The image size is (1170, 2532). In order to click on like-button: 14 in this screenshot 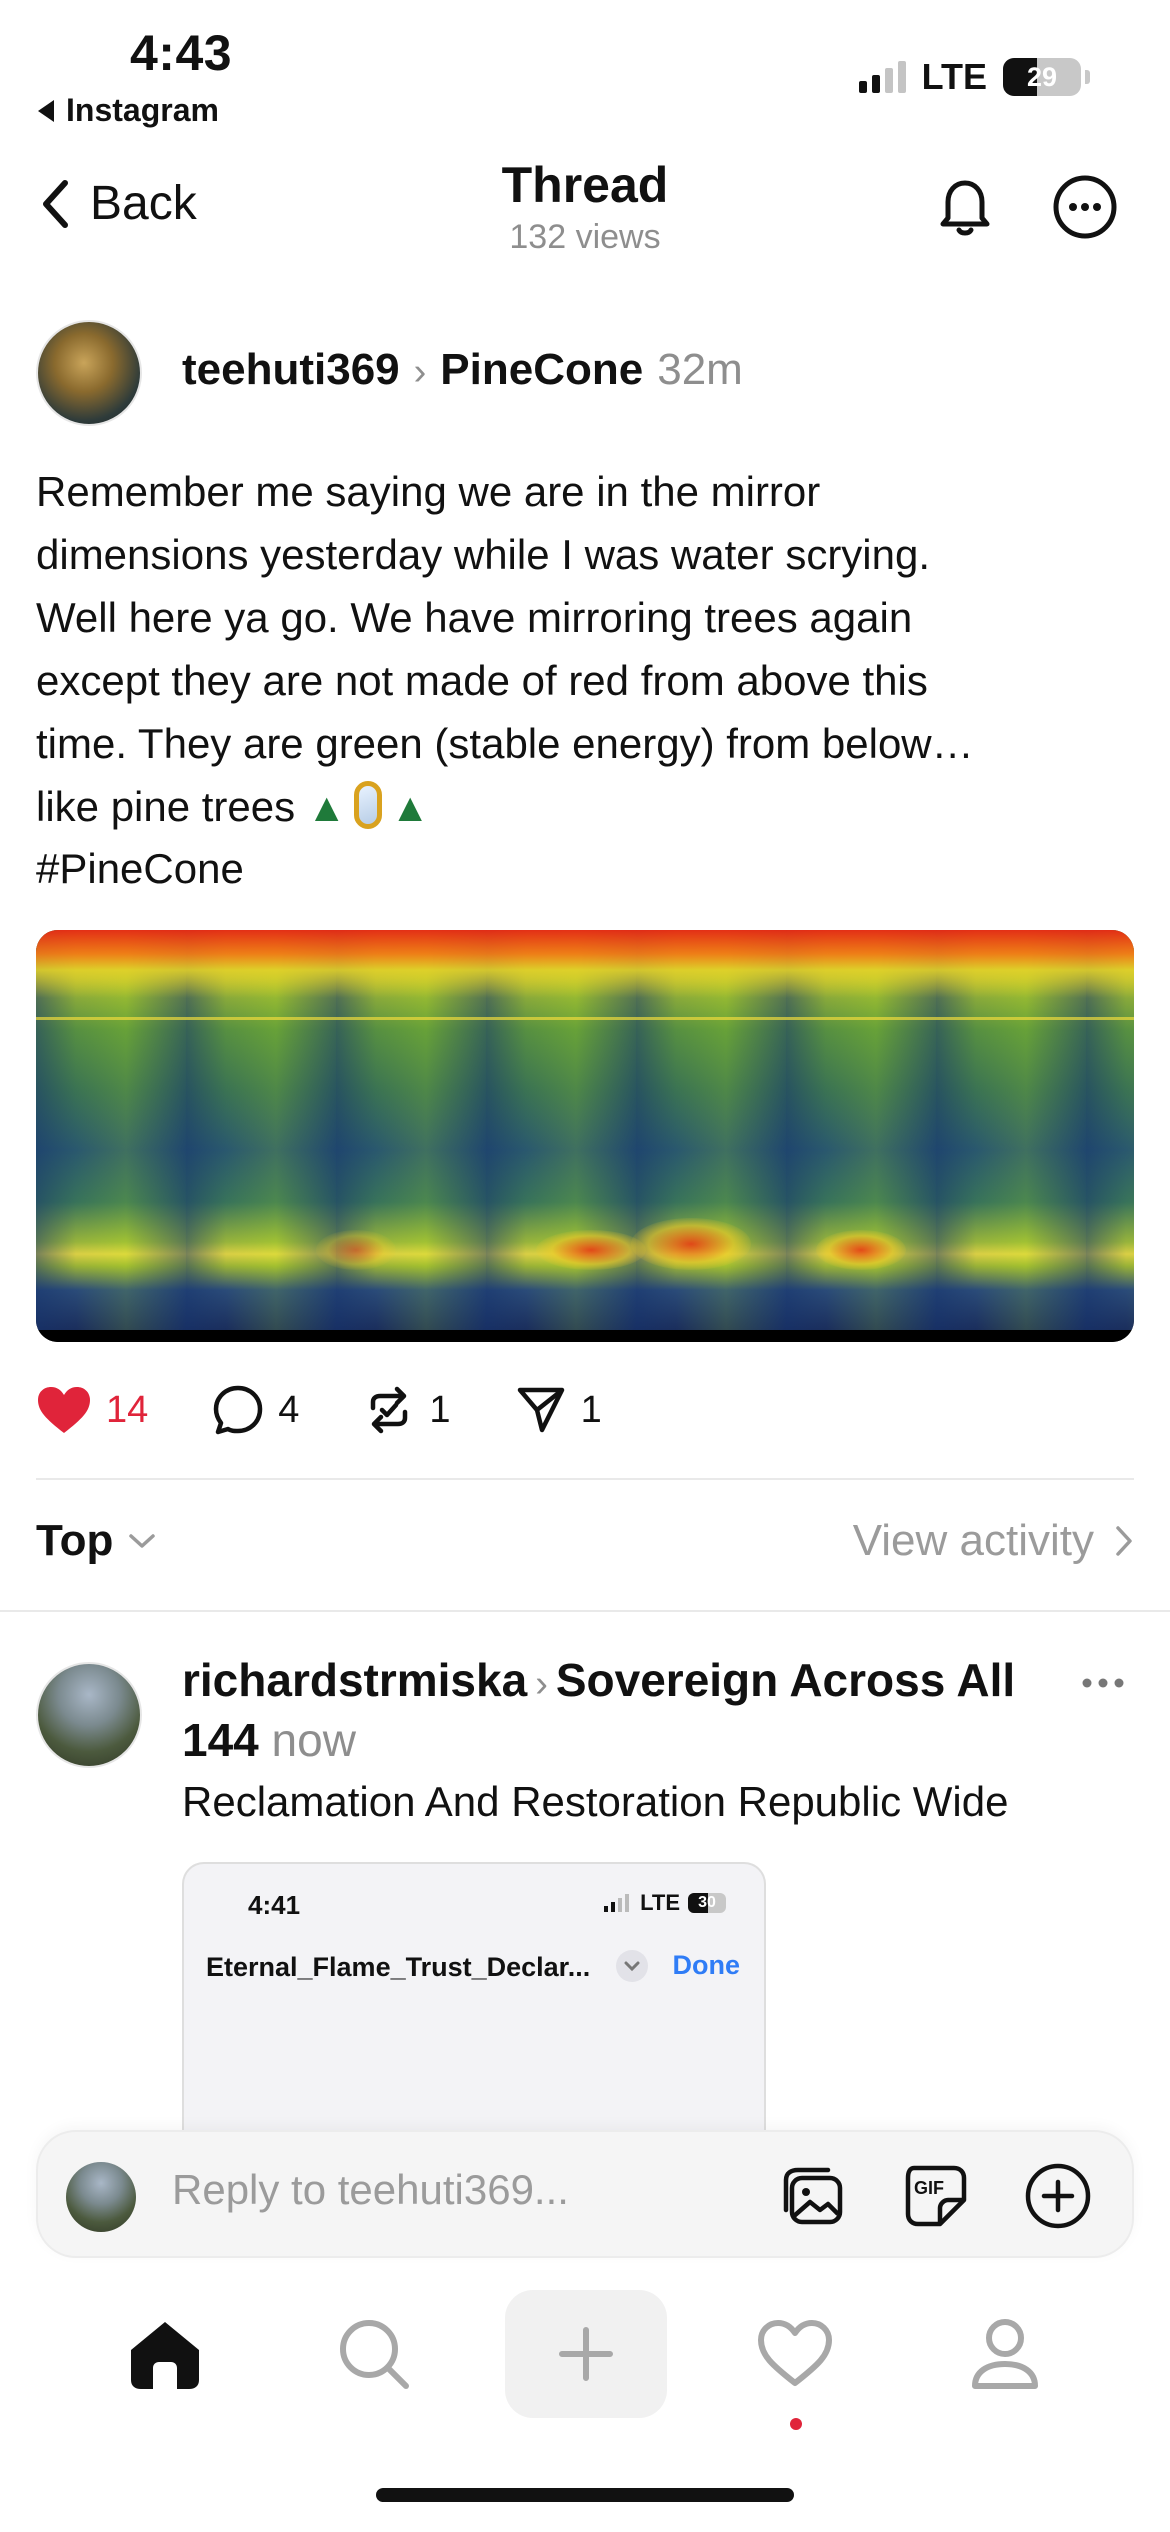, I will do `click(92, 1410)`.